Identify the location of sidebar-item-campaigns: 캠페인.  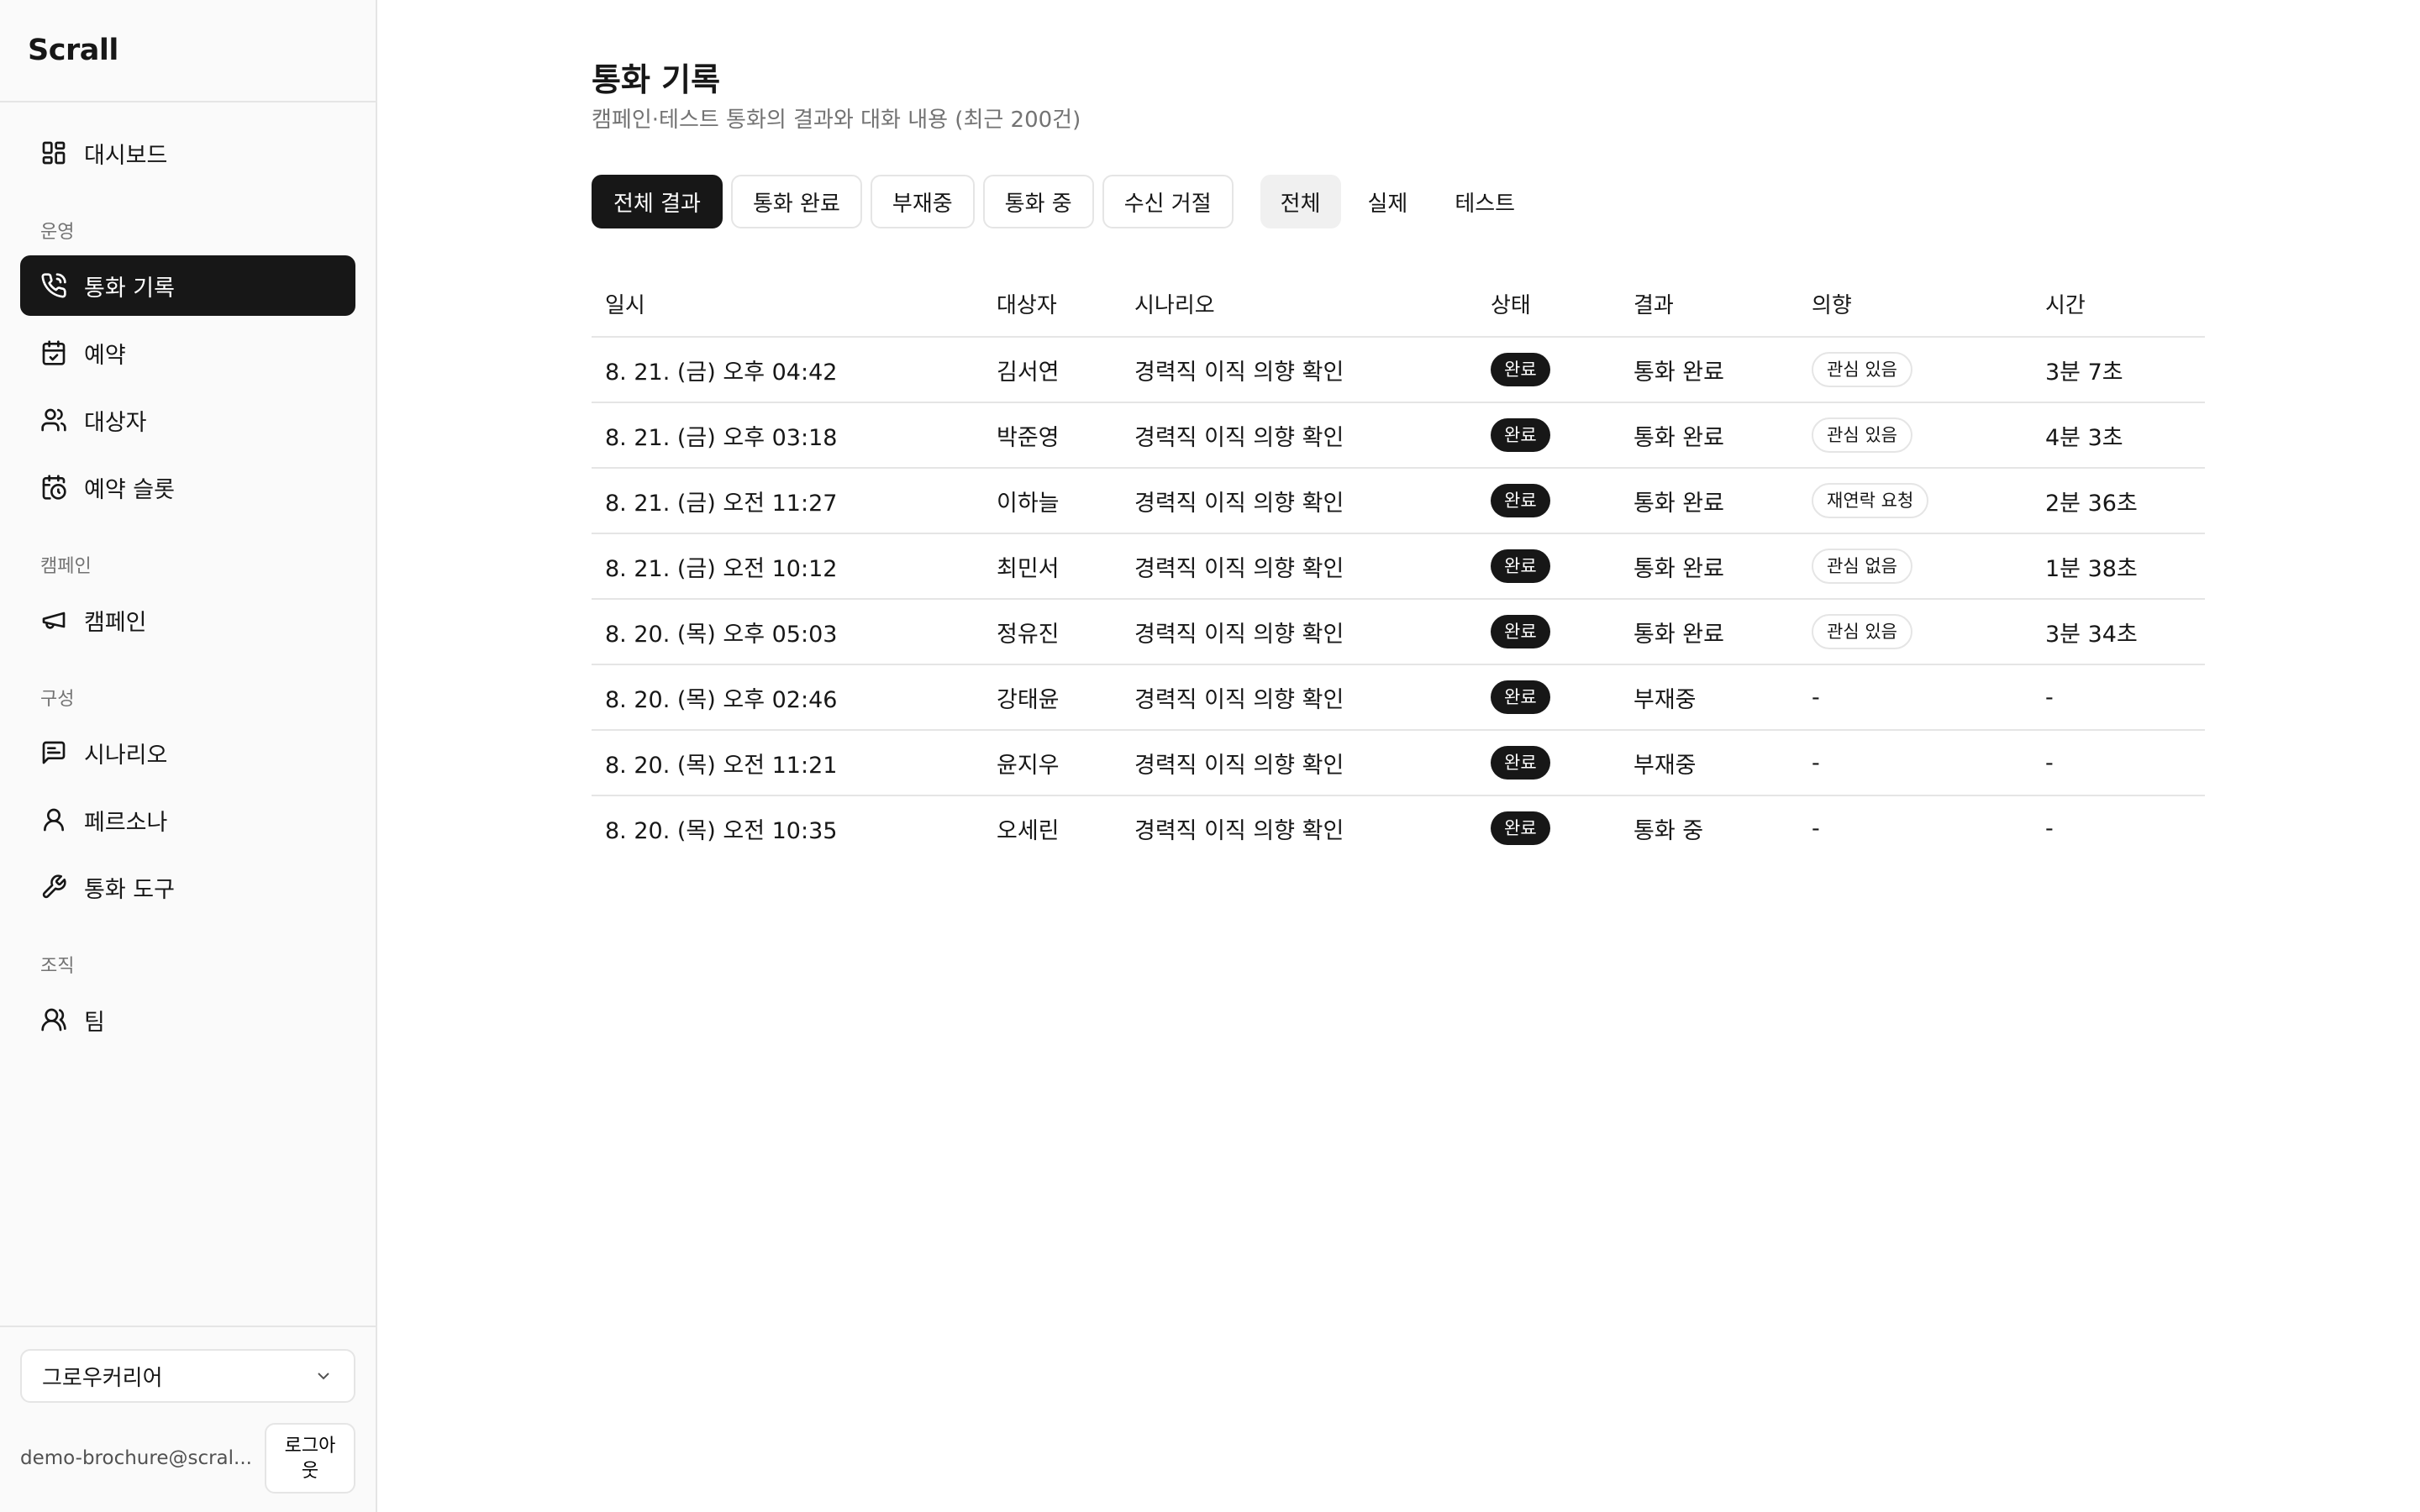
(187, 620).